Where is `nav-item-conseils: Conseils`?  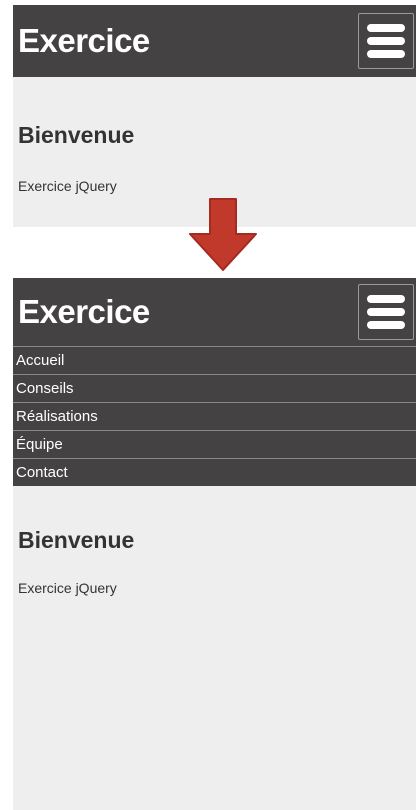
nav-item-conseils: Conseils is located at coordinates (214, 388).